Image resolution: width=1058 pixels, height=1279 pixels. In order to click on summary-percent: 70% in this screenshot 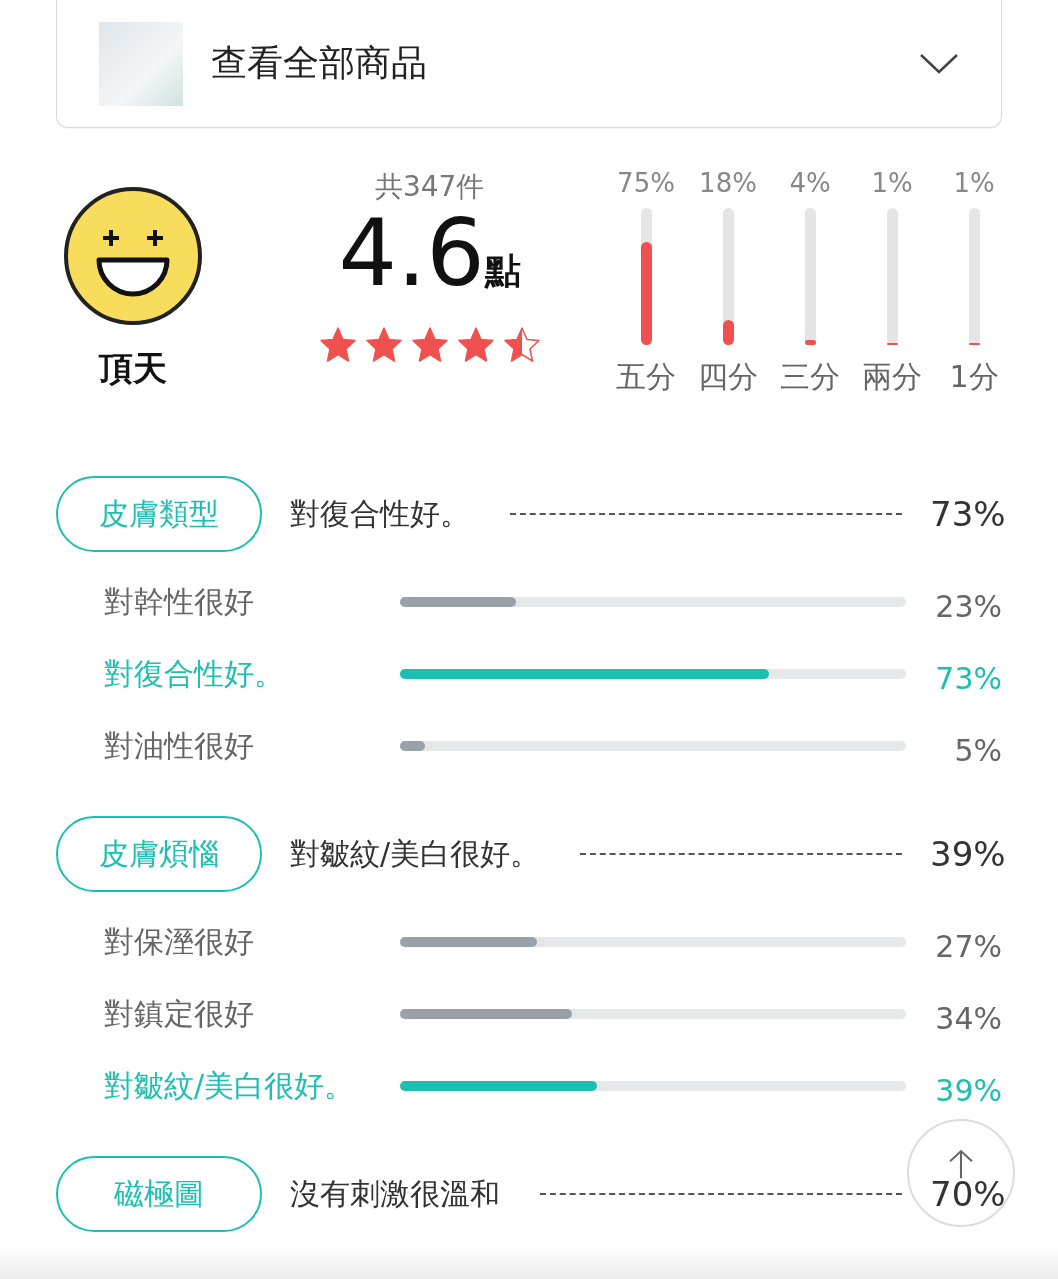, I will do `click(966, 1194)`.